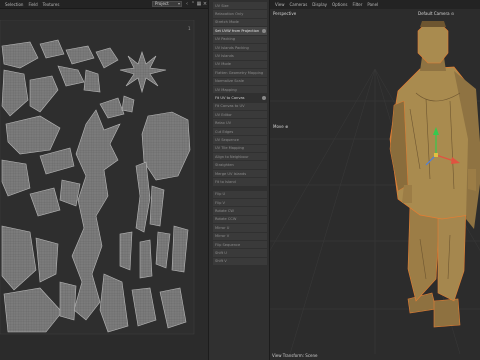 Image resolution: width=480 pixels, height=360 pixels. I want to click on uv-menu-textures: Textures, so click(51, 4).